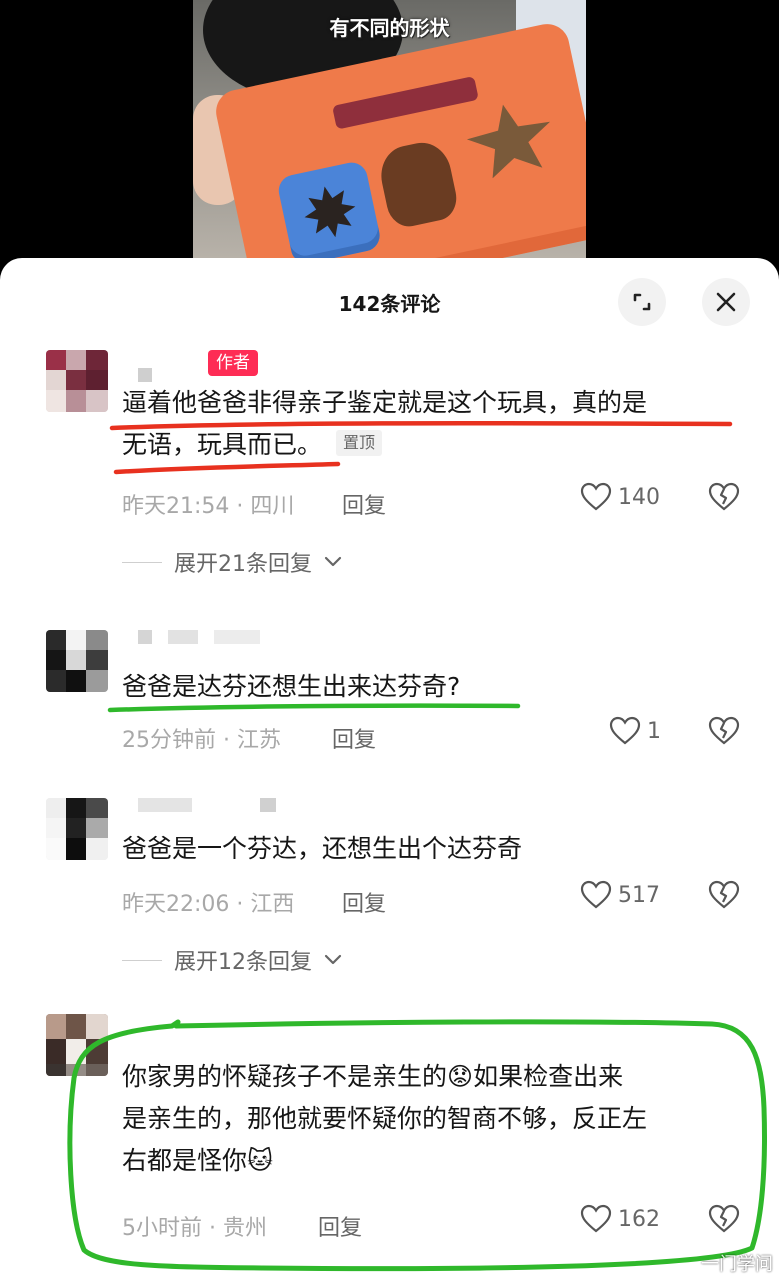  Describe the element at coordinates (389, 131) in the screenshot. I see `video-player: 有不同的形状` at that location.